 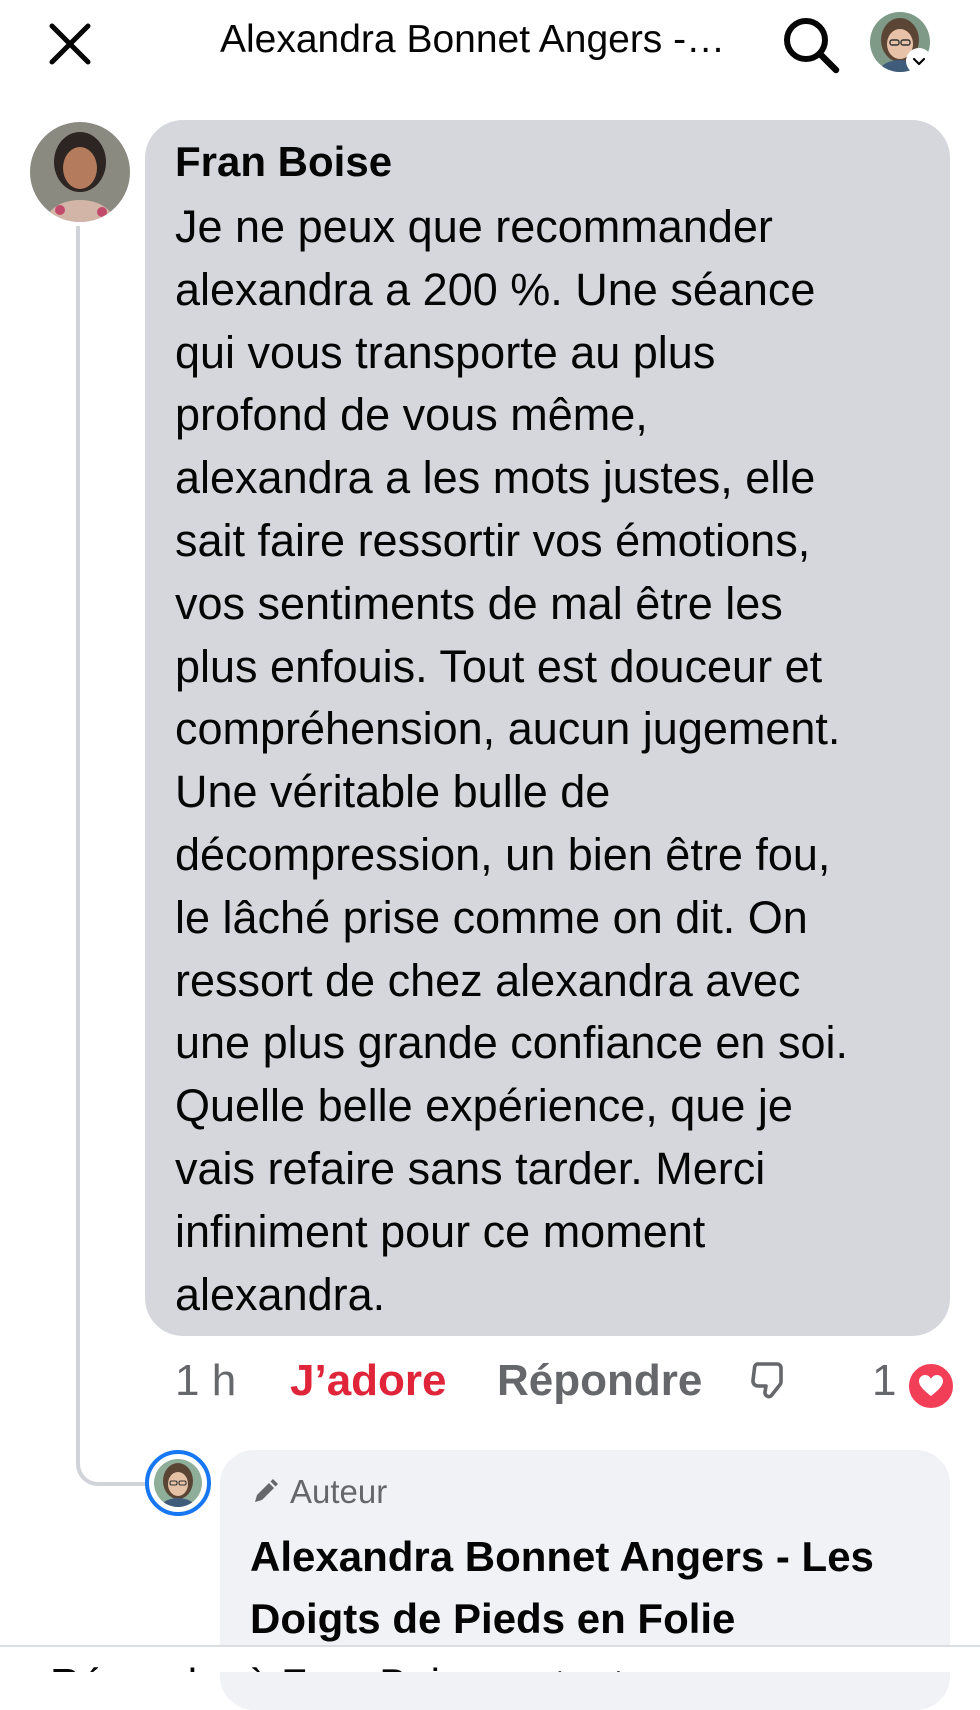 What do you see at coordinates (599, 1381) in the screenshot?
I see `reply-button: Répondre` at bounding box center [599, 1381].